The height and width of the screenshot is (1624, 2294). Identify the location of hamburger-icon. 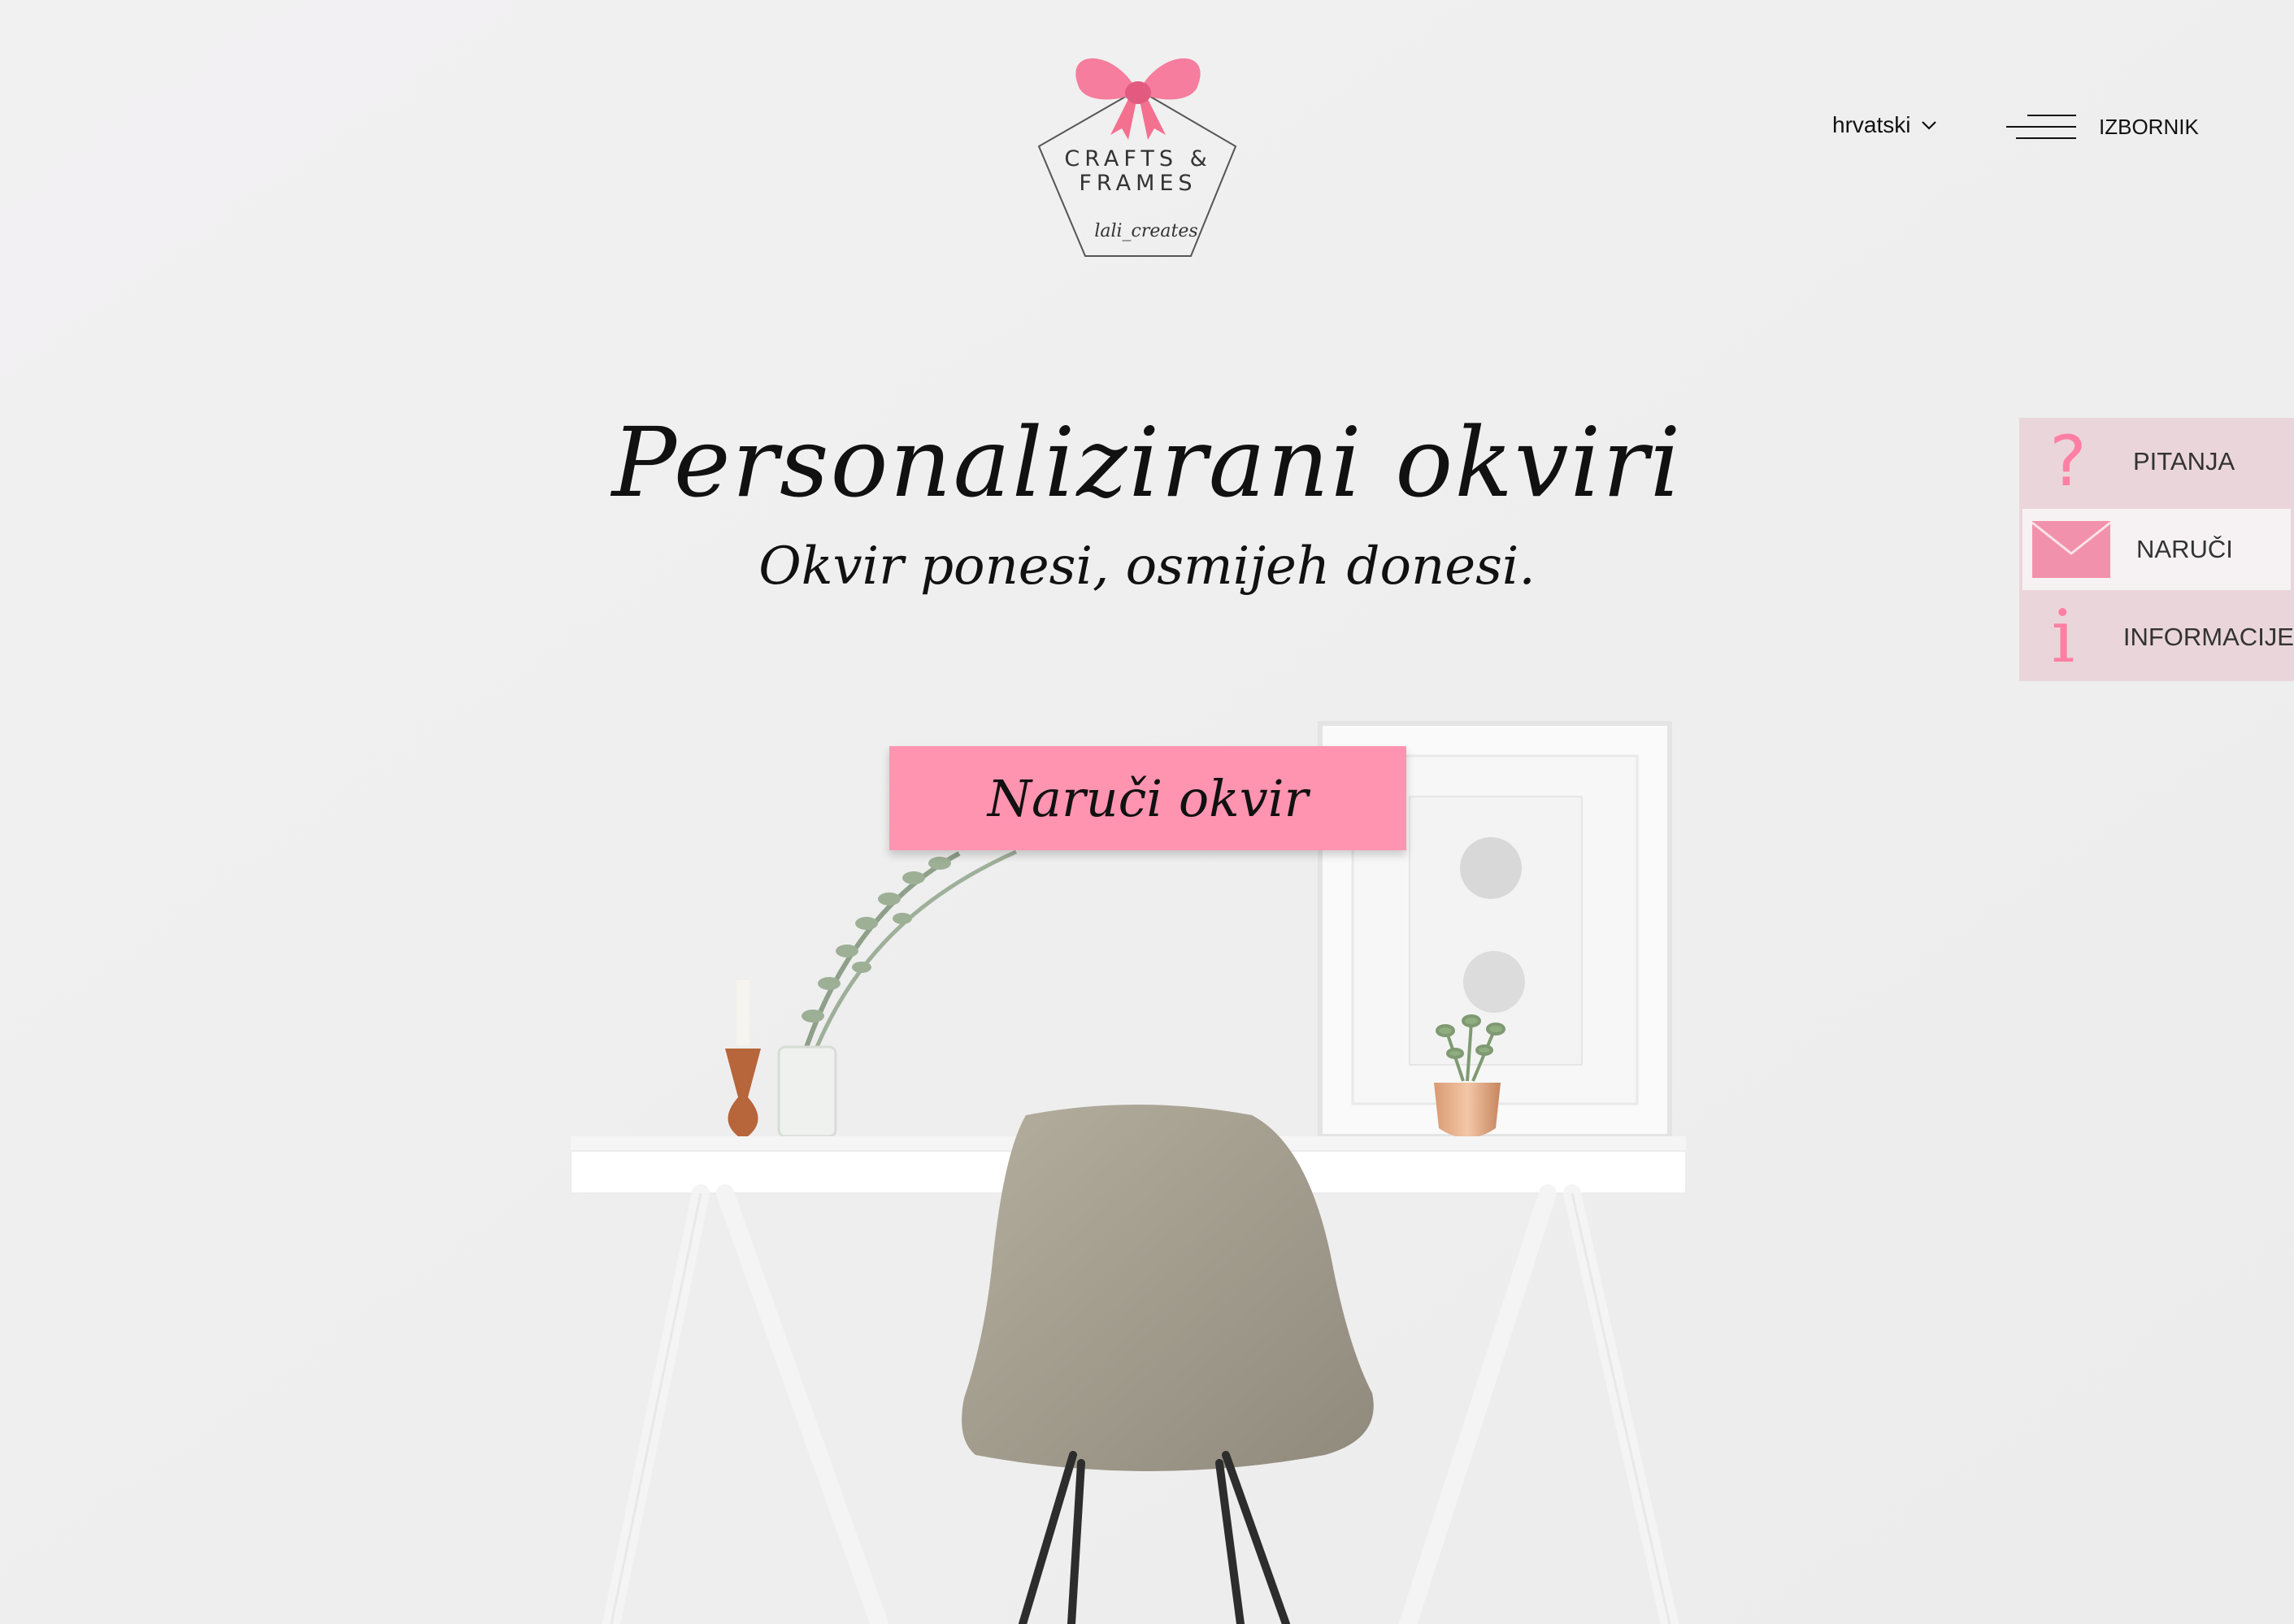
(2041, 127).